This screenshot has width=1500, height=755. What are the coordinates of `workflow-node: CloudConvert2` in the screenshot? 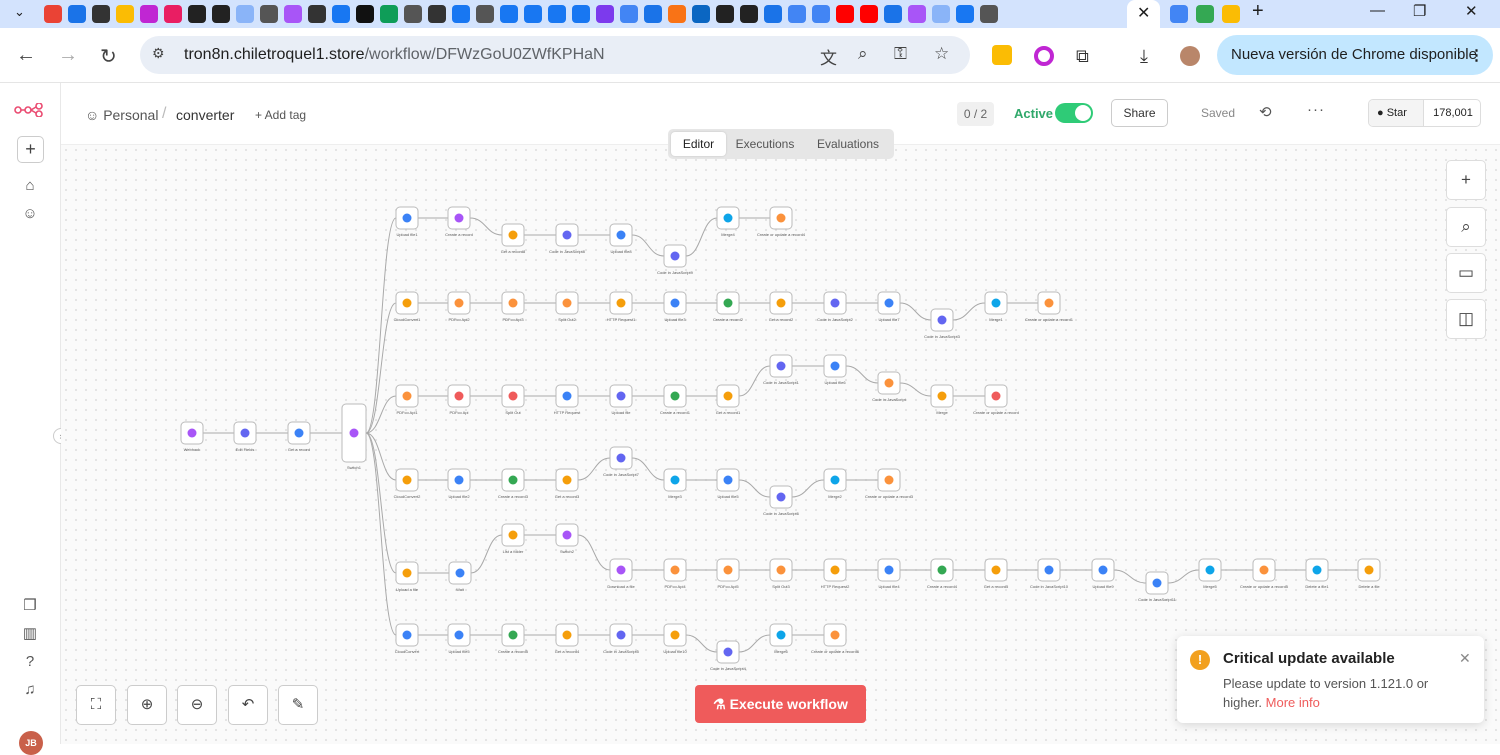 It's located at (407, 483).